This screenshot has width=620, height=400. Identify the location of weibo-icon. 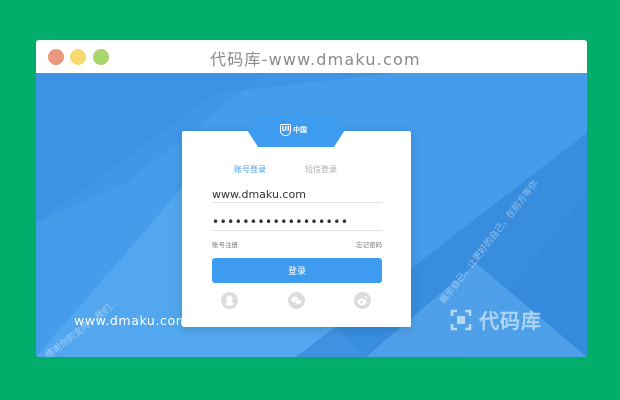
(362, 300).